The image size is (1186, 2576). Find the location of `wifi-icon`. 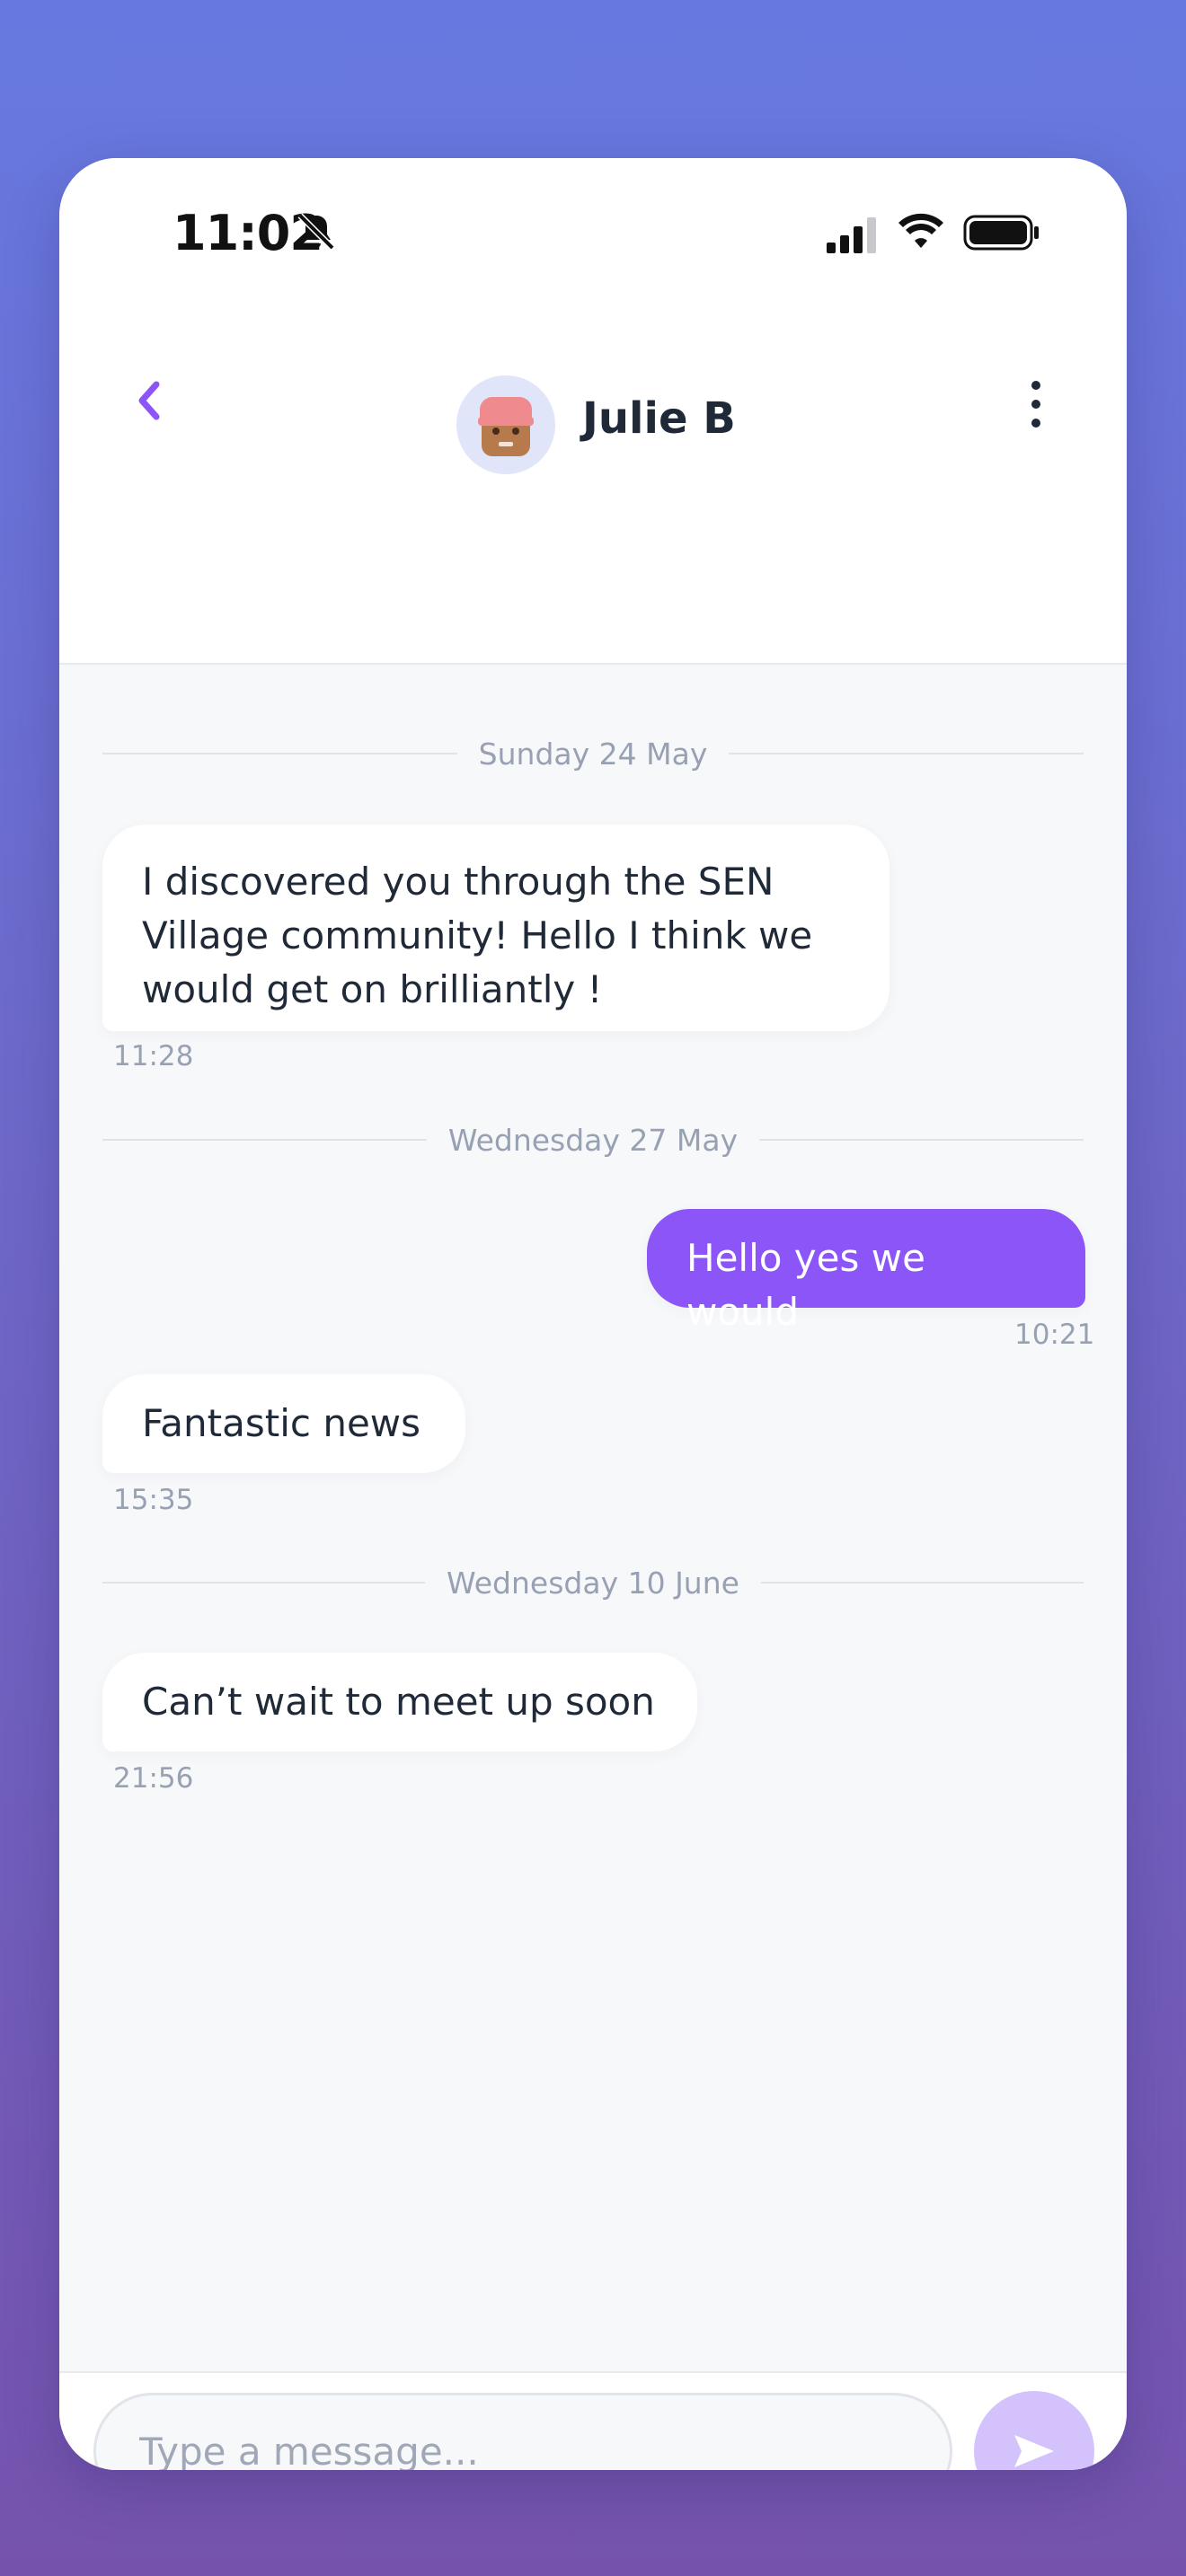

wifi-icon is located at coordinates (920, 230).